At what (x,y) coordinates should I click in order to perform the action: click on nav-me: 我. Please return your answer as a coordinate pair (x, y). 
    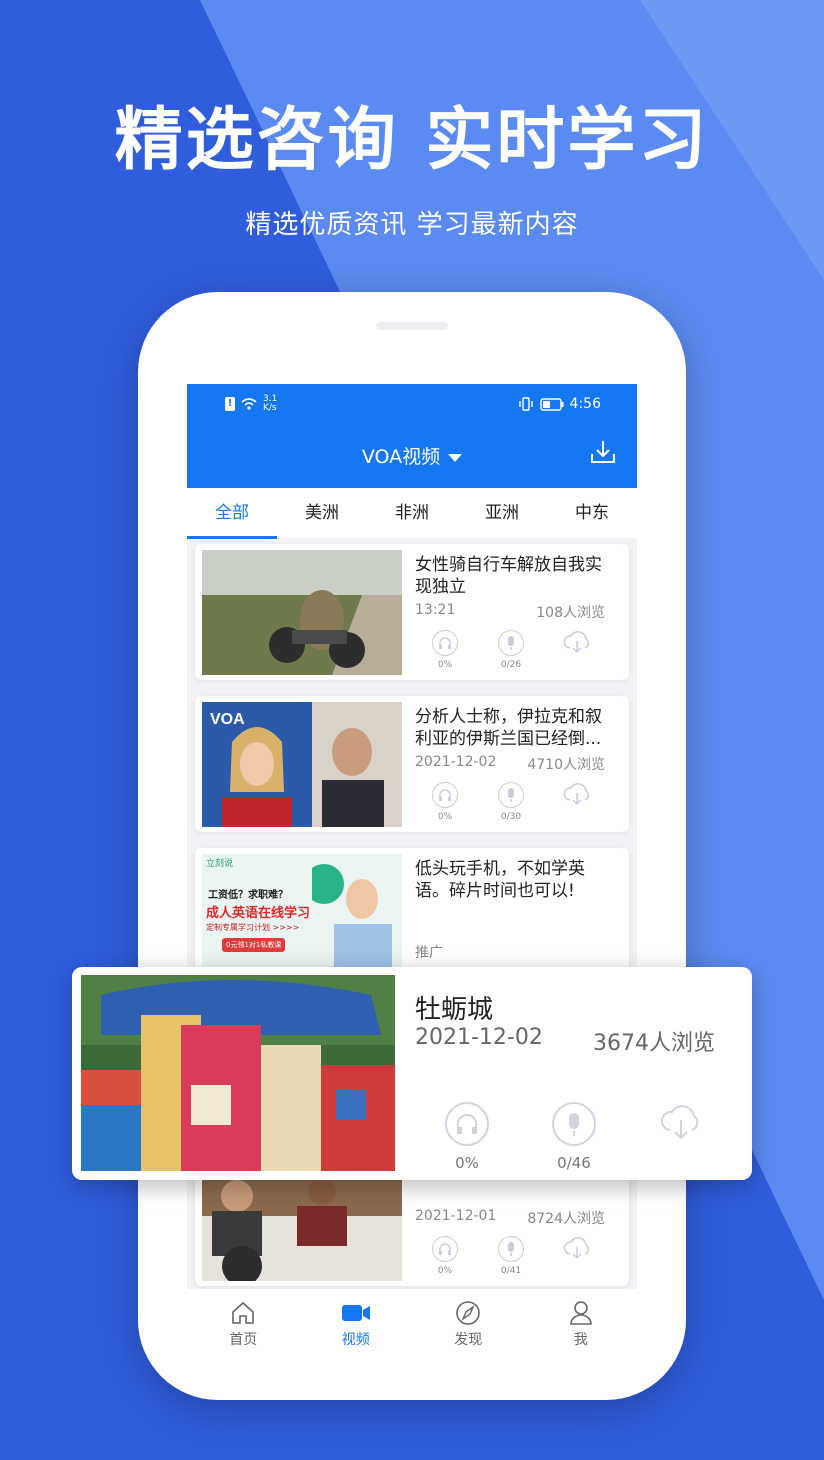
    Looking at the image, I should click on (581, 1324).